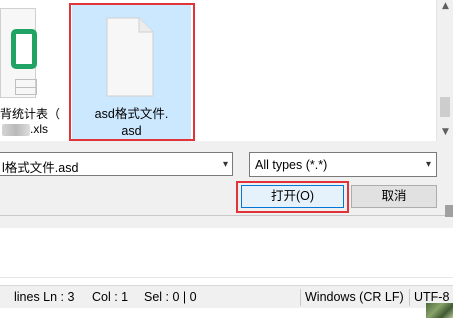 The image size is (453, 318). What do you see at coordinates (394, 196) in the screenshot?
I see `cancel-button: 取消` at bounding box center [394, 196].